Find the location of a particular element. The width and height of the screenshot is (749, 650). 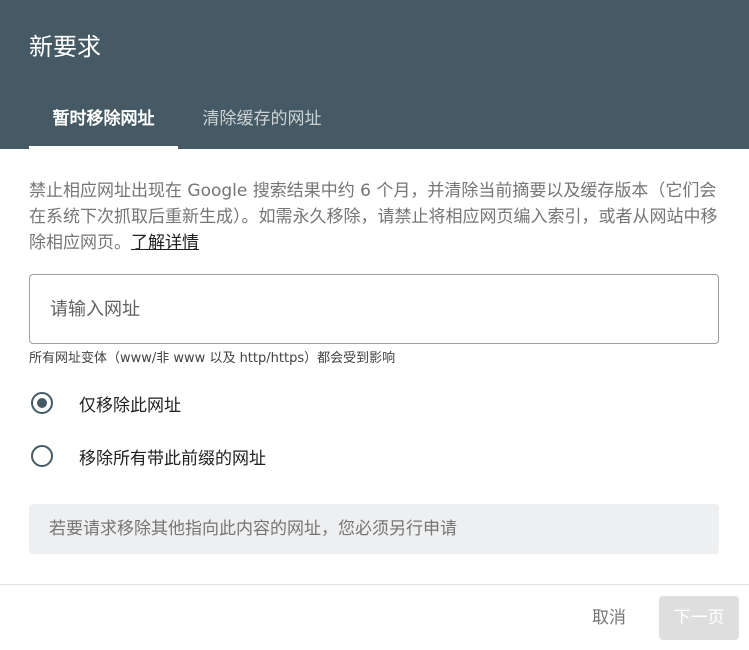

footer-divider is located at coordinates (374, 584).